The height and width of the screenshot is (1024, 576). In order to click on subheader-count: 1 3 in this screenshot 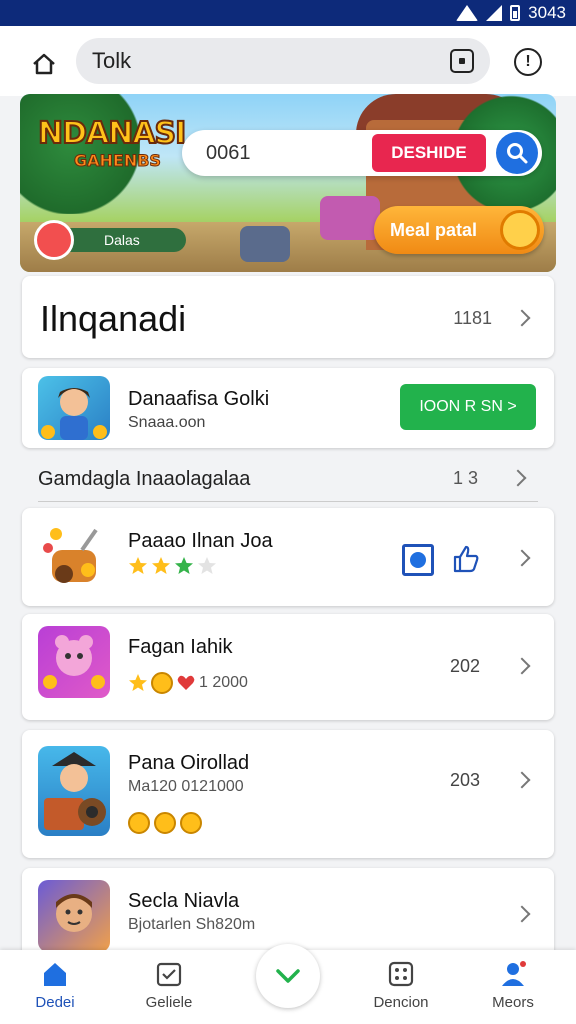, I will do `click(465, 478)`.